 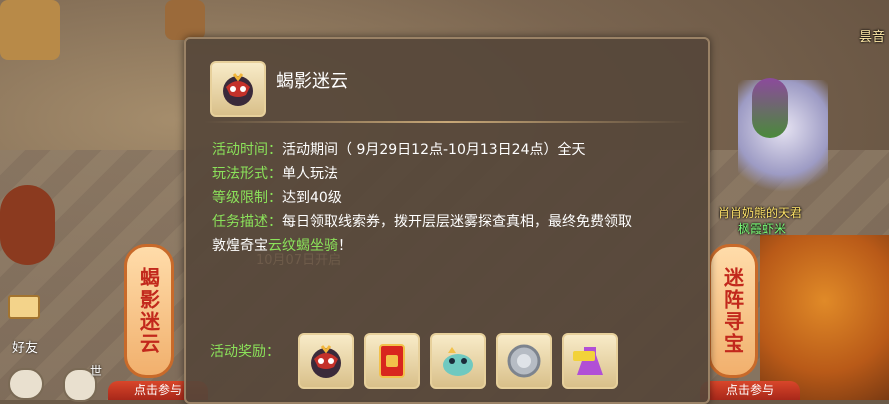 I want to click on task-desc-row-2: 敦煌奇宝云纹蝎坐骑！, so click(x=282, y=245).